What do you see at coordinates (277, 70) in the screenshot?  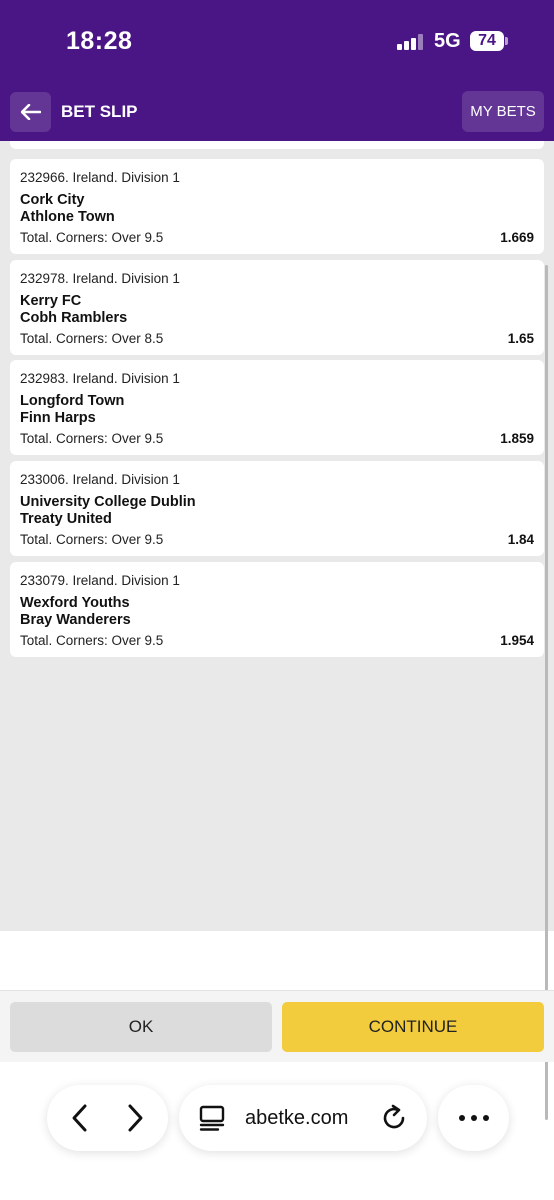 I see `top-header: 18:28 5G 74 BET SLIP MY BETS` at bounding box center [277, 70].